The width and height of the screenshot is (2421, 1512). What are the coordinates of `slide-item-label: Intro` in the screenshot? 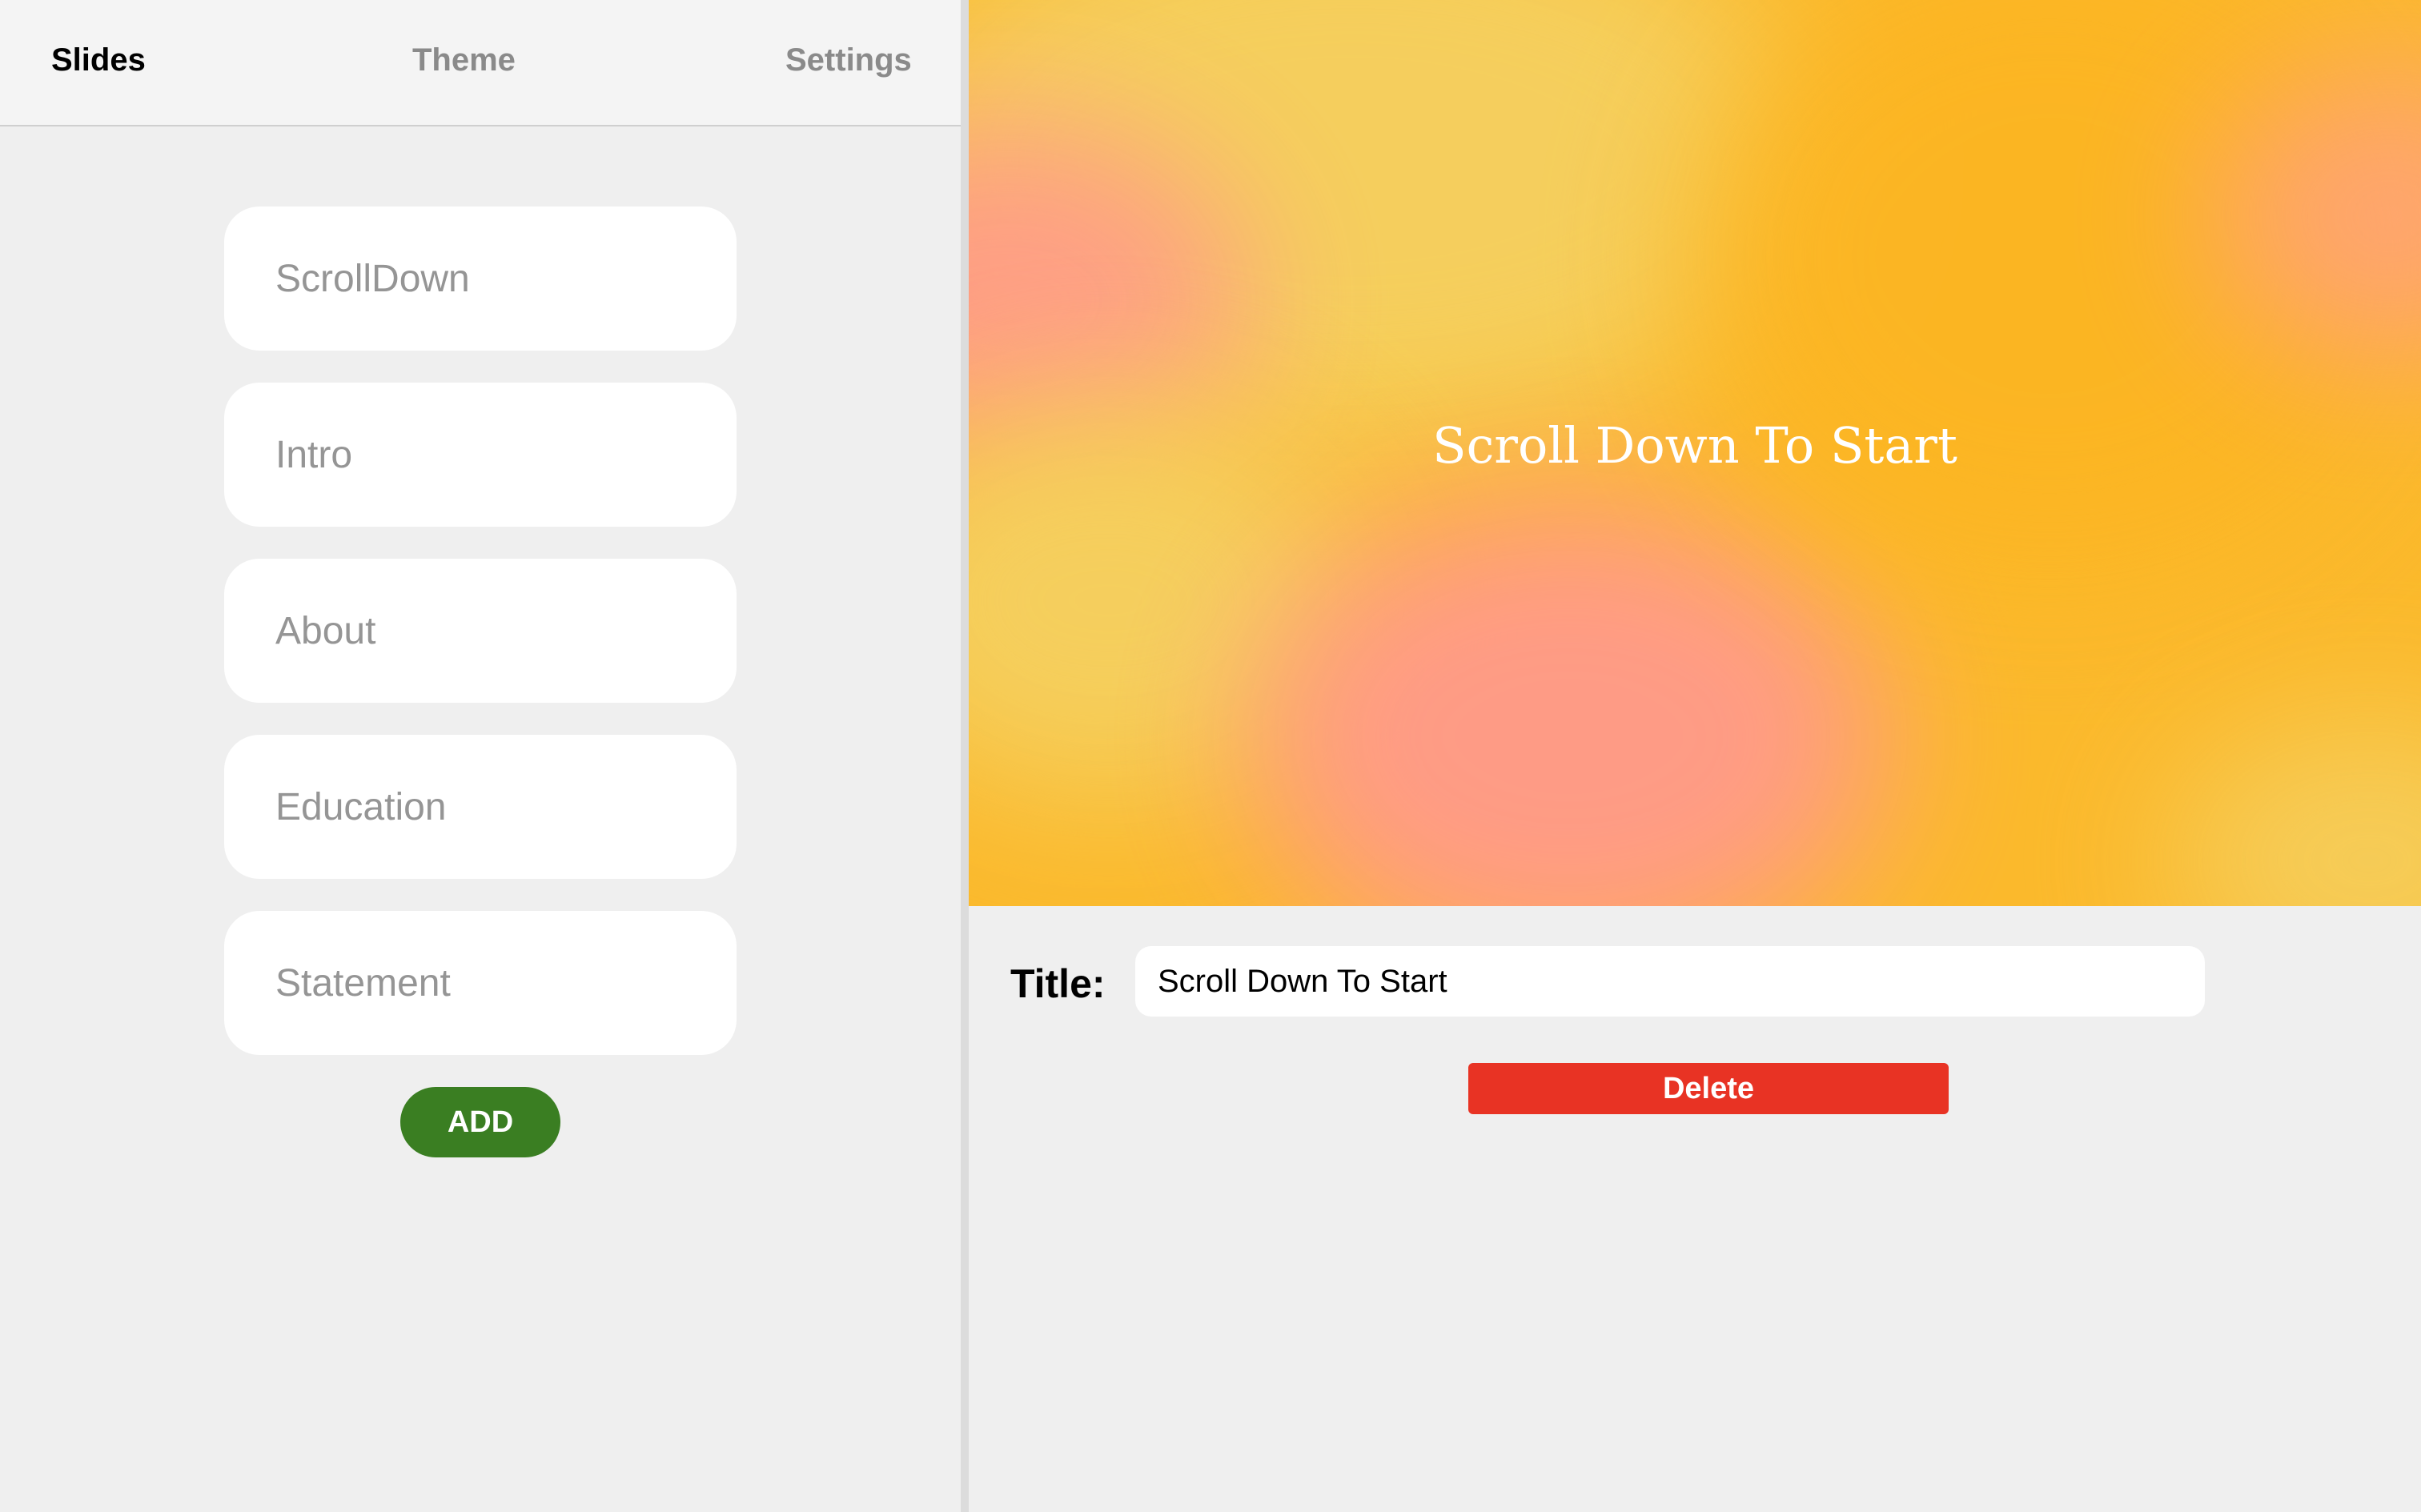 It's located at (314, 455).